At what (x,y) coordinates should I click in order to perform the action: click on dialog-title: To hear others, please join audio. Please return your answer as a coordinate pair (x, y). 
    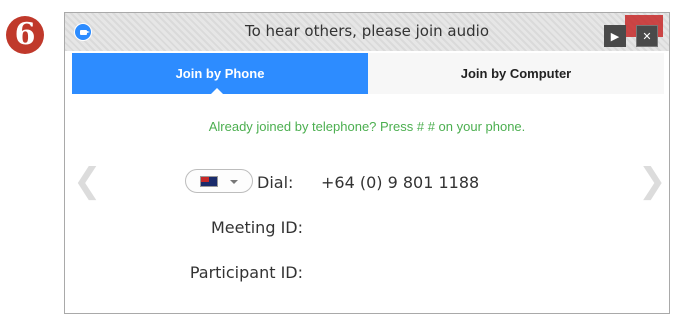
    Looking at the image, I should click on (366, 31).